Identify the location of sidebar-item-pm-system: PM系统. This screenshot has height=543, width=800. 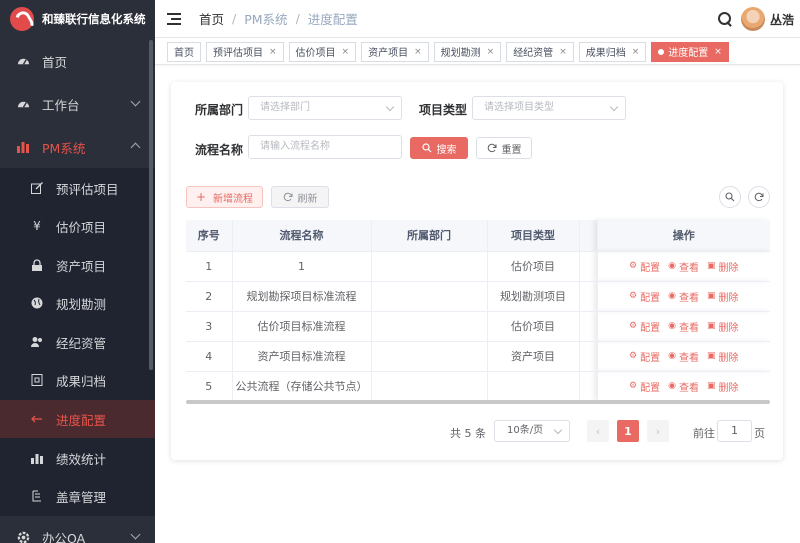
(77, 147).